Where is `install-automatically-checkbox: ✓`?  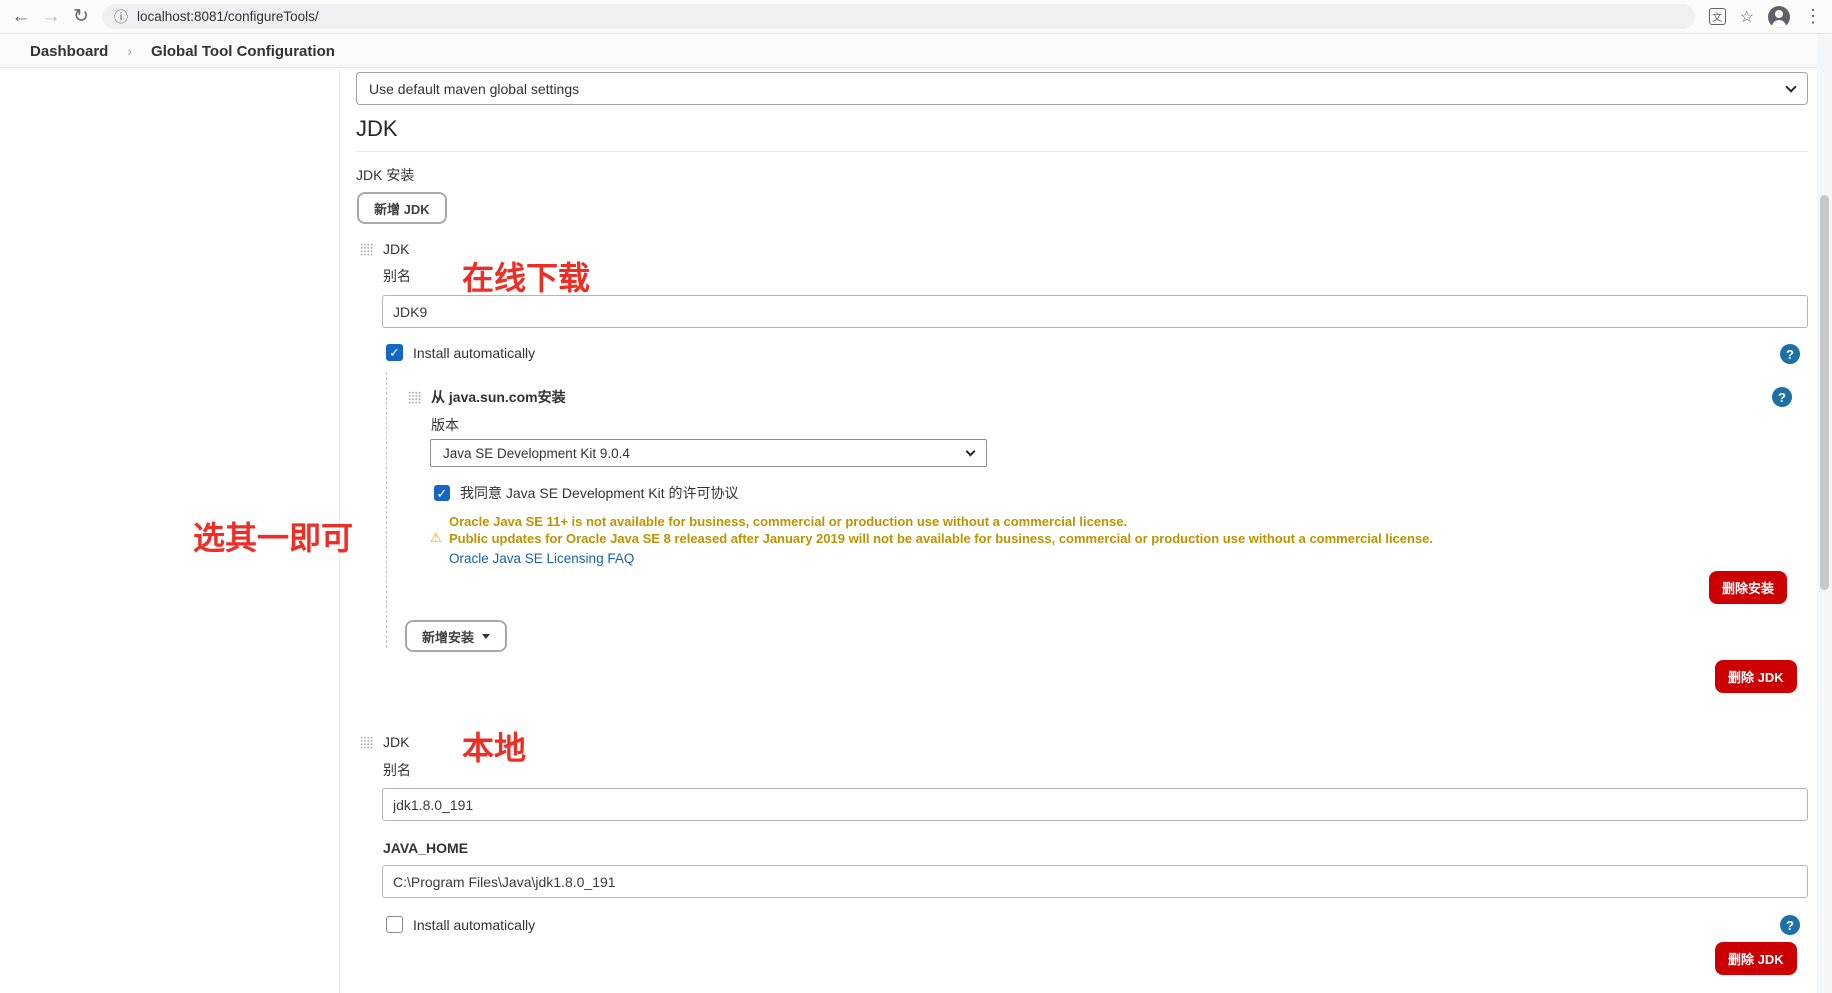 install-automatically-checkbox: ✓ is located at coordinates (394, 352).